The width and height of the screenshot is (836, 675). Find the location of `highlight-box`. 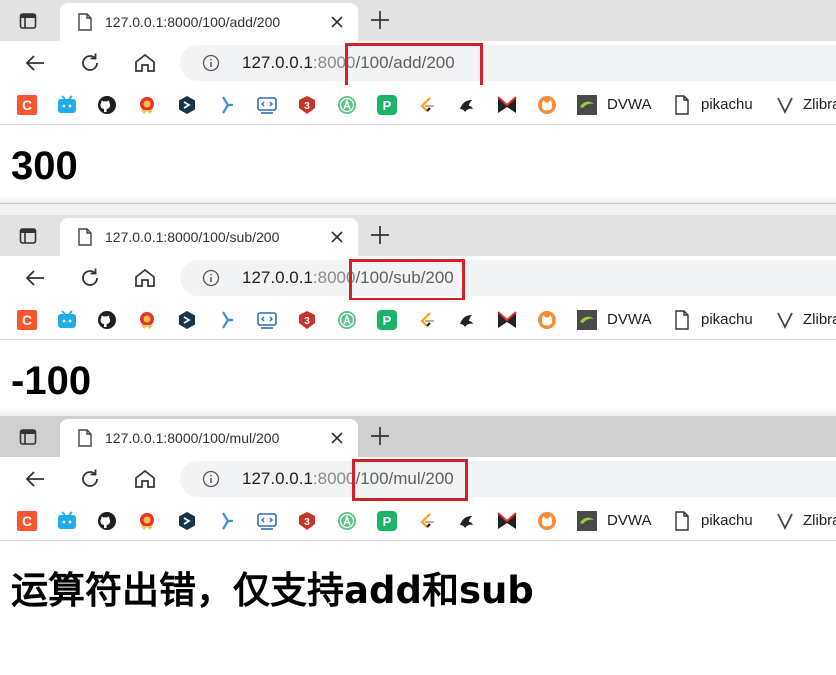

highlight-box is located at coordinates (407, 280).